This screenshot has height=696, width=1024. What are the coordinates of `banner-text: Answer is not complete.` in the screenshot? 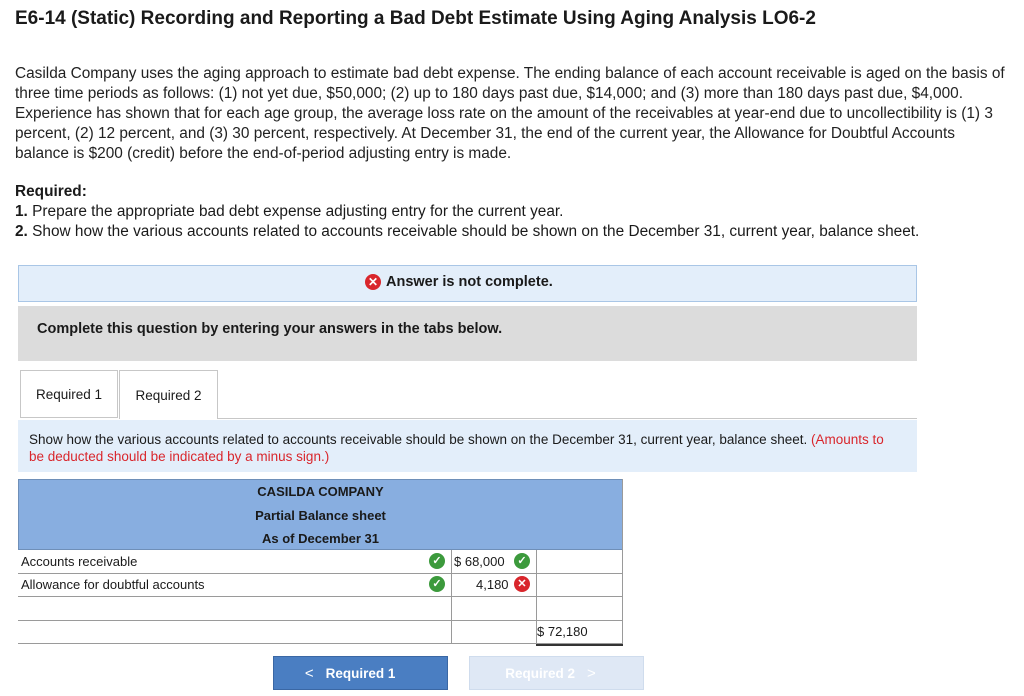 It's located at (469, 282).